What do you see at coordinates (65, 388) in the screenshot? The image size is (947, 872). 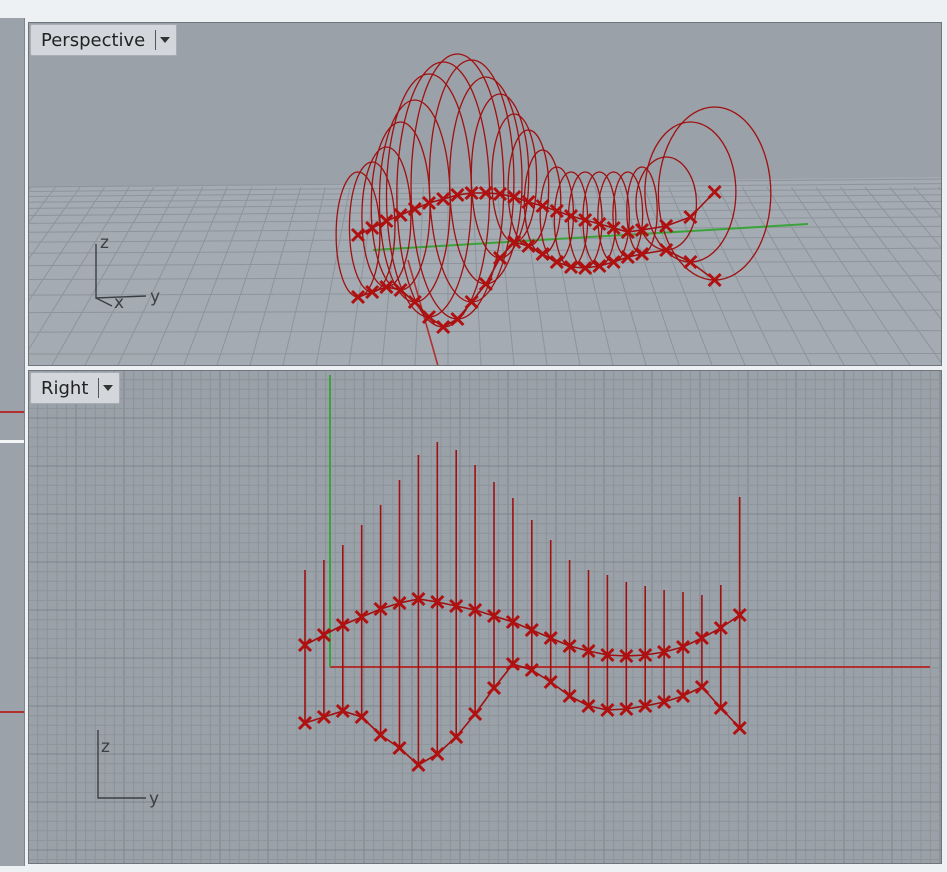 I see `viewport-title-label: Right` at bounding box center [65, 388].